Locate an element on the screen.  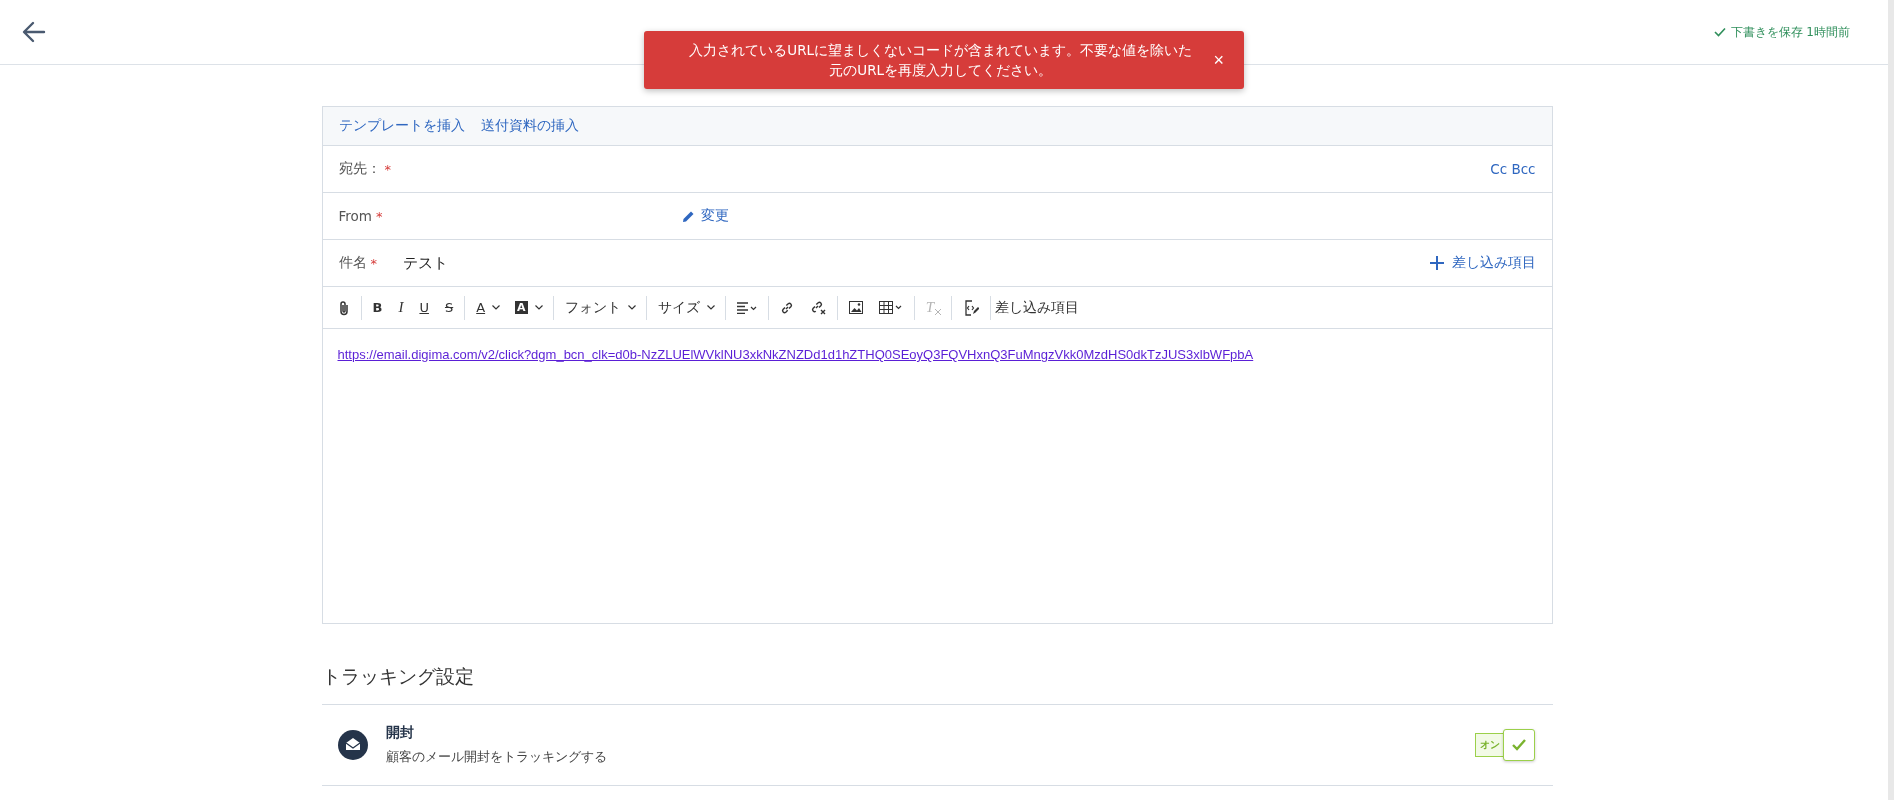
save-status: 下書きを保存 1時間前 is located at coordinates (1790, 32).